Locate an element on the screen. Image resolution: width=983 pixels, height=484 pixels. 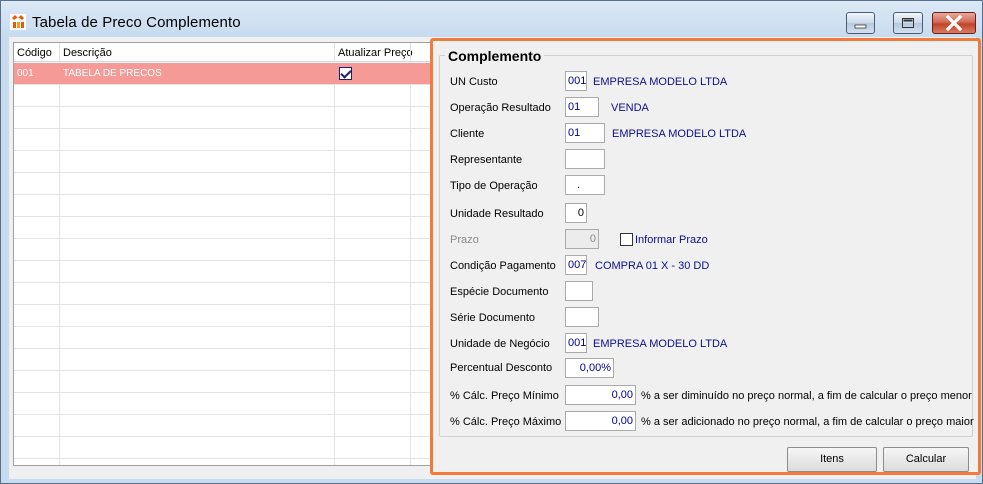
un-custo-description: EMPRESA MODELO LTDA is located at coordinates (660, 82).